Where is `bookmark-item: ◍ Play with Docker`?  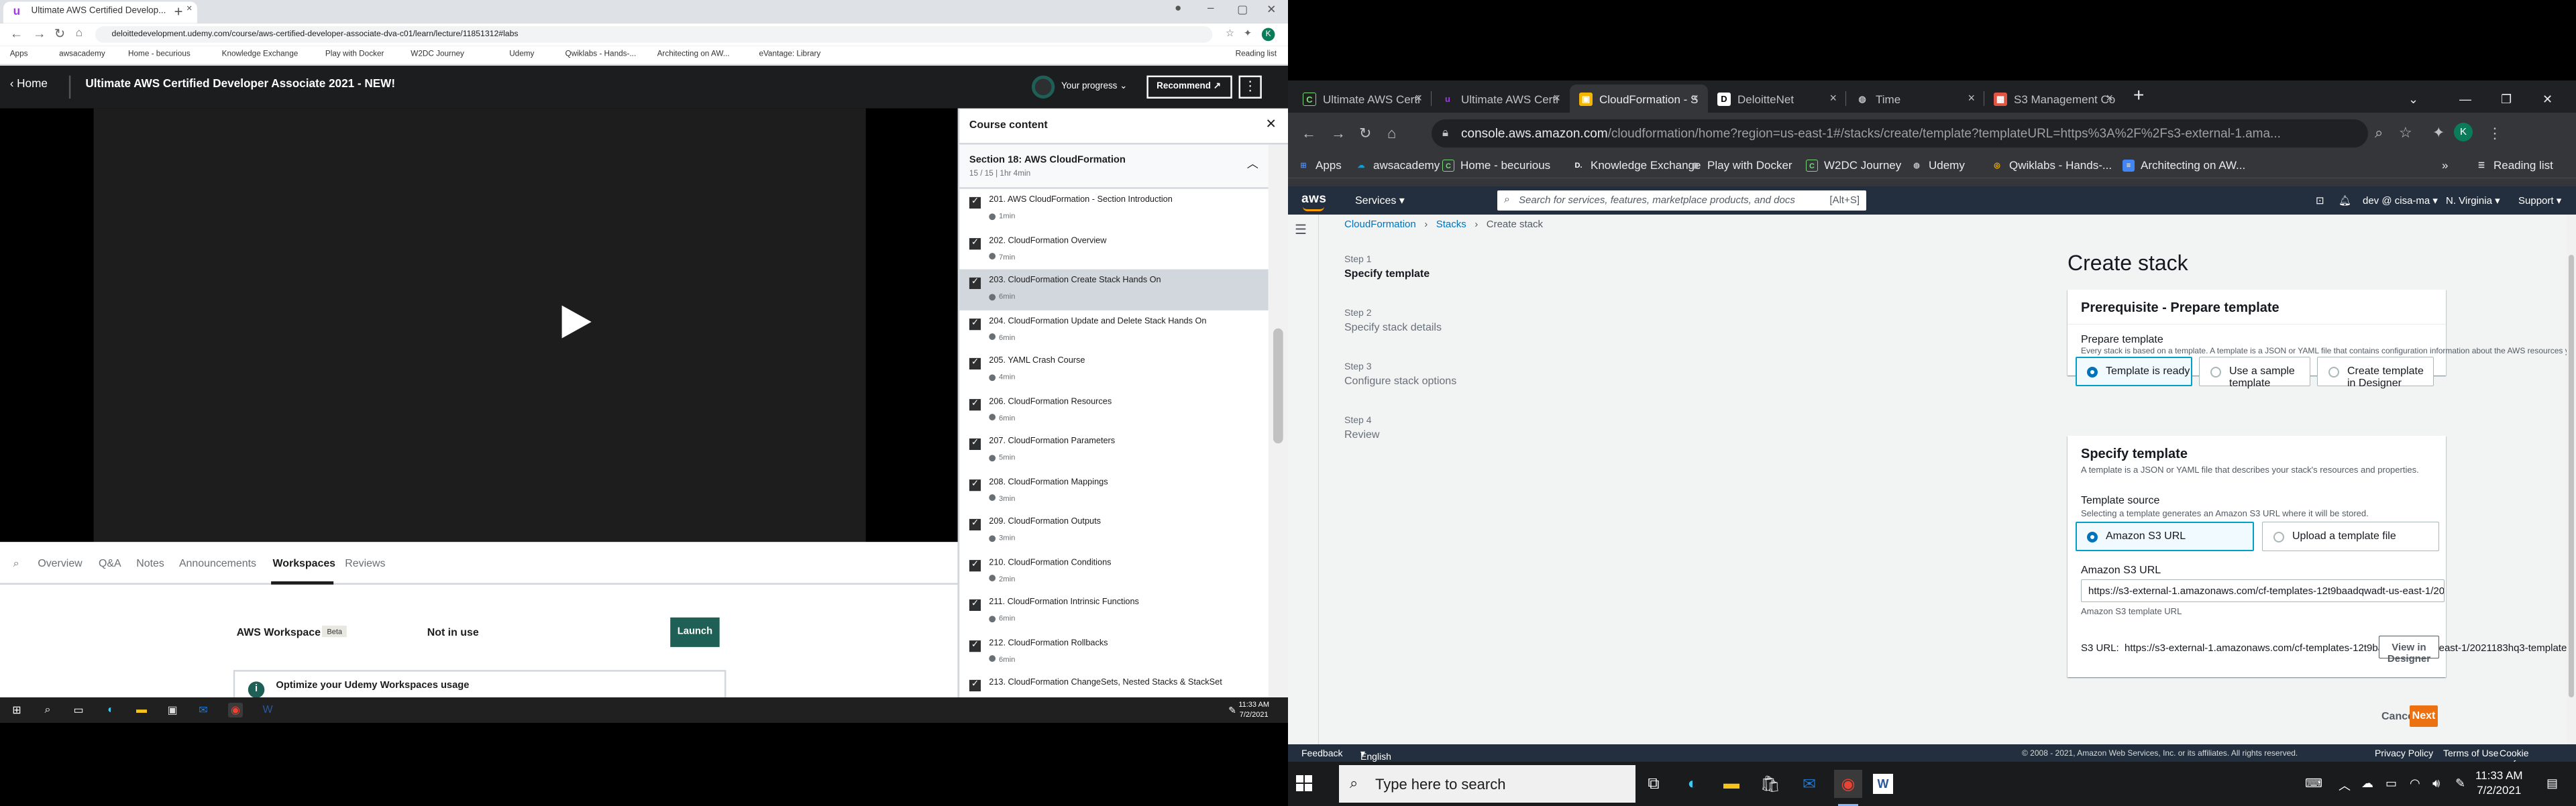 bookmark-item: ◍ Play with Docker is located at coordinates (1740, 165).